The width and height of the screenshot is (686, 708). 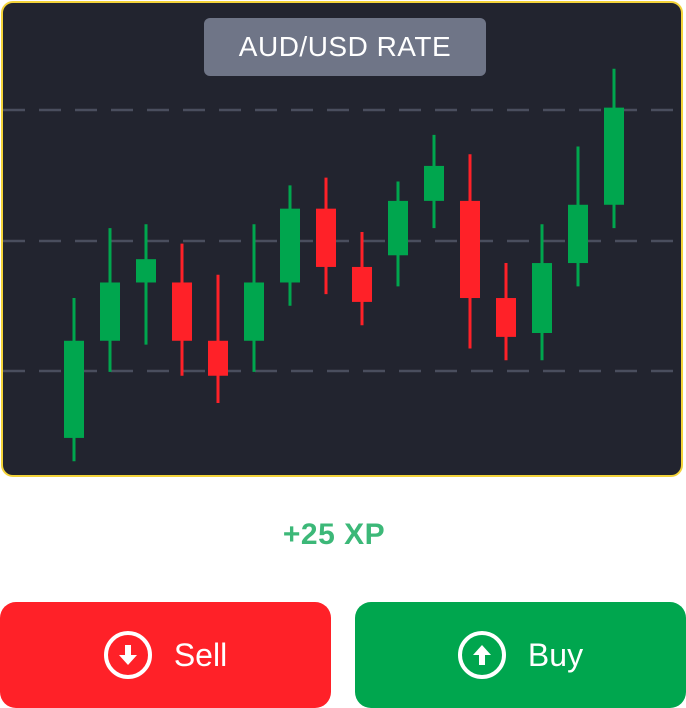 What do you see at coordinates (520, 655) in the screenshot?
I see `buy-button: Buy` at bounding box center [520, 655].